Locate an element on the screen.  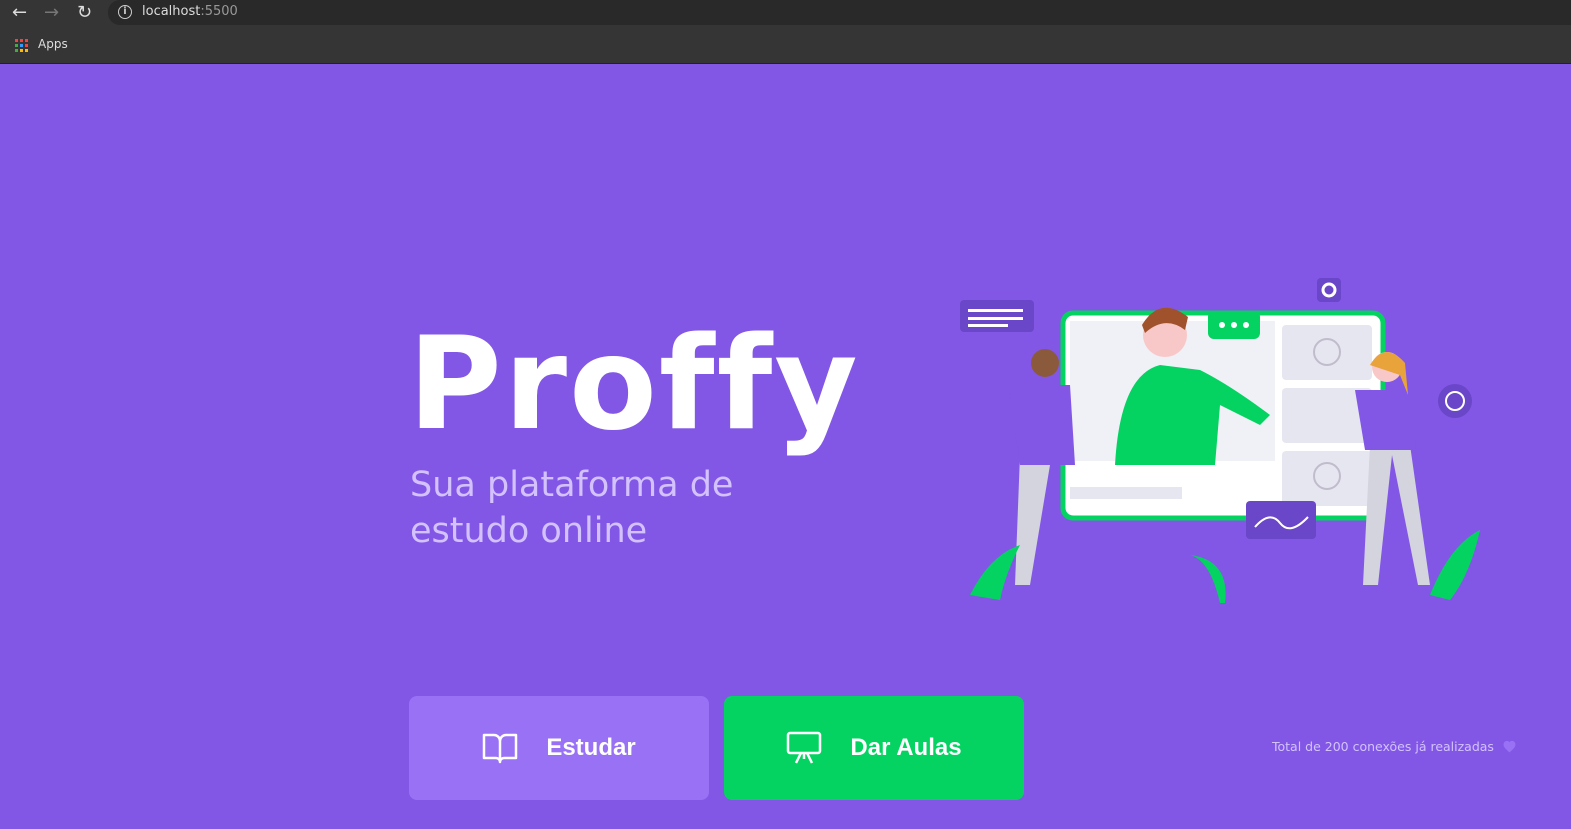
teach-button: Dar Aulas is located at coordinates (874, 748).